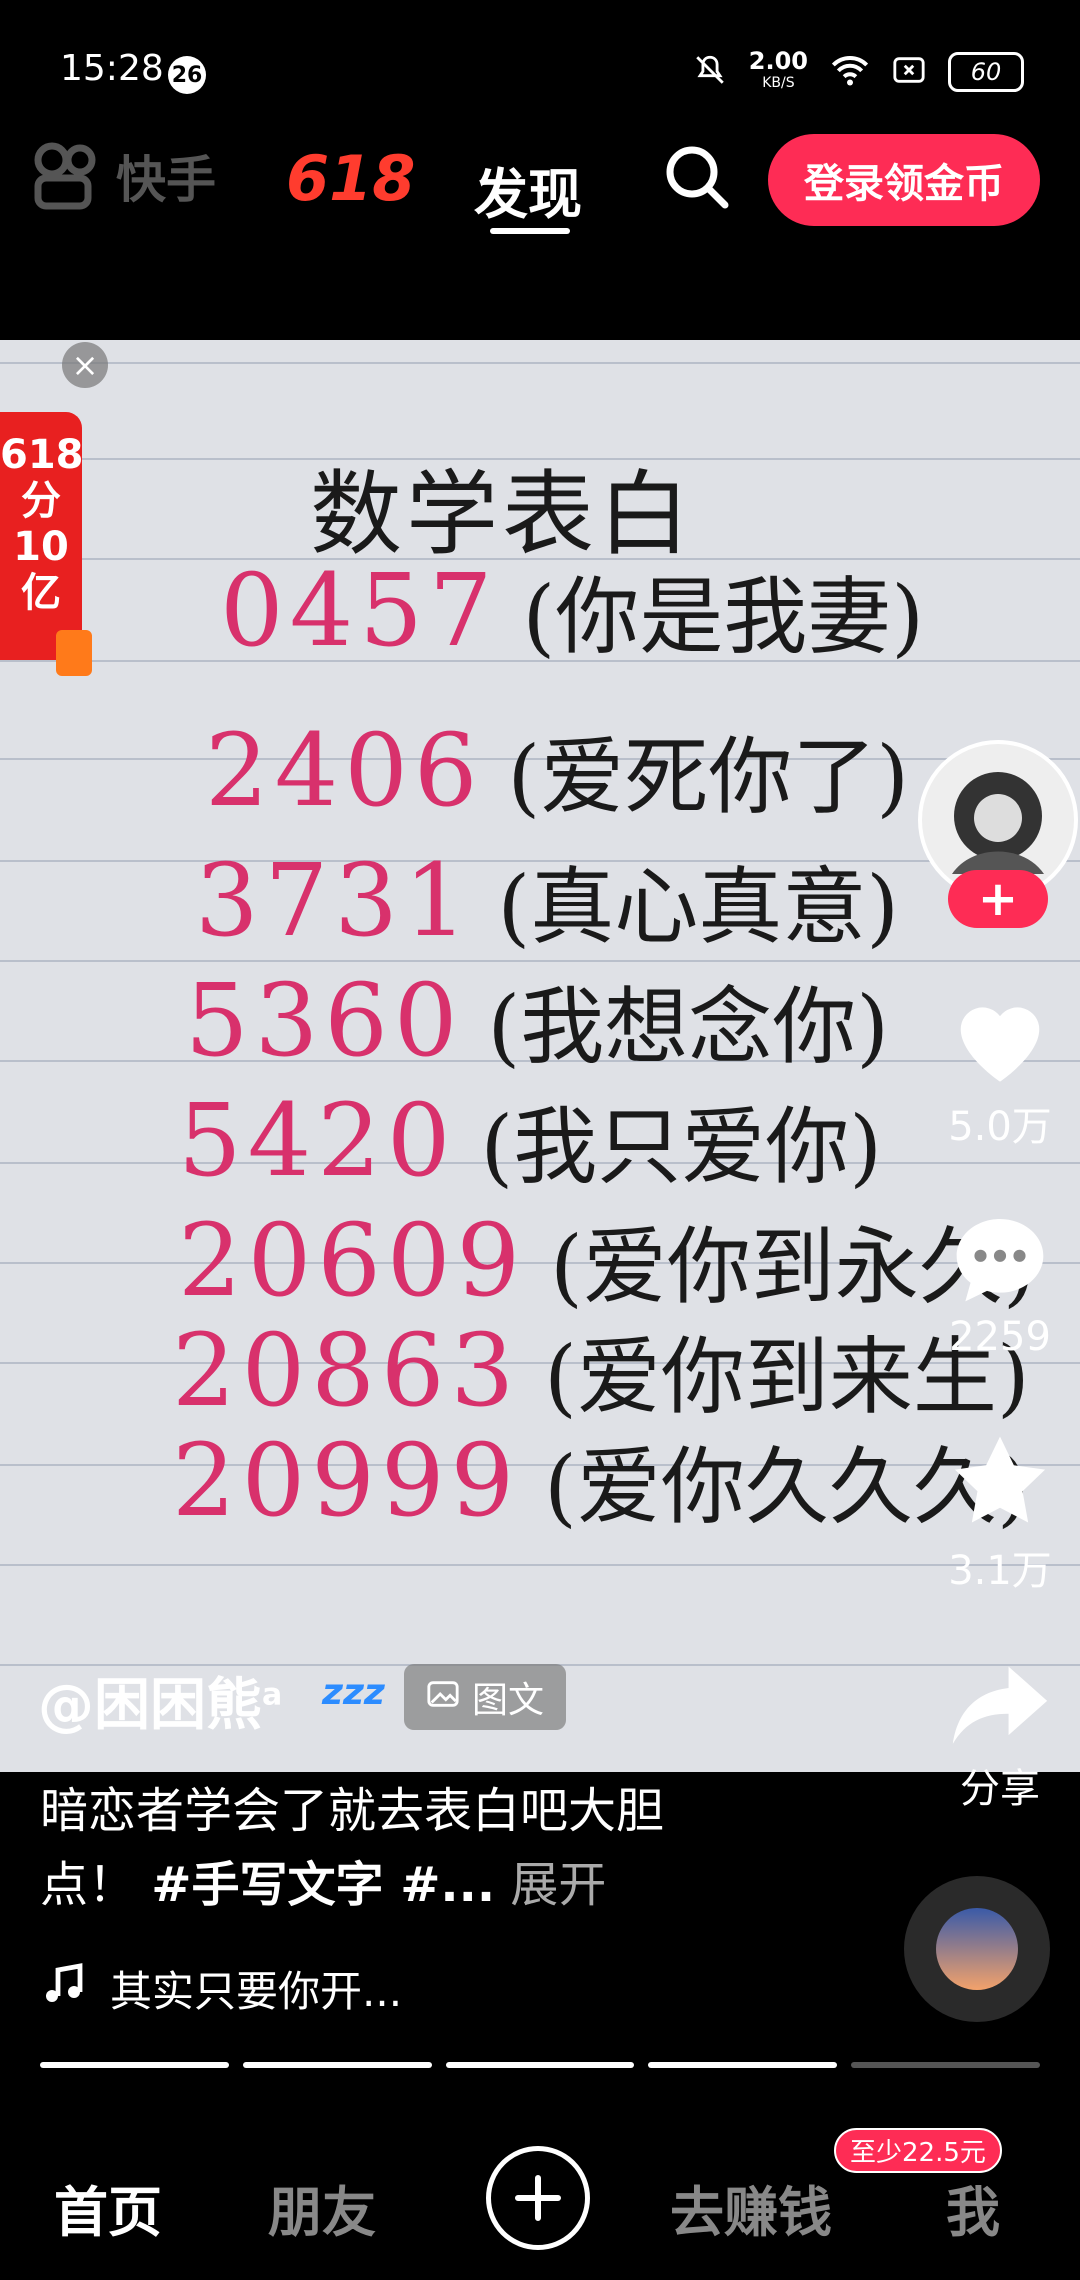  Describe the element at coordinates (986, 72) in the screenshot. I see `battery-icon: 60` at that location.